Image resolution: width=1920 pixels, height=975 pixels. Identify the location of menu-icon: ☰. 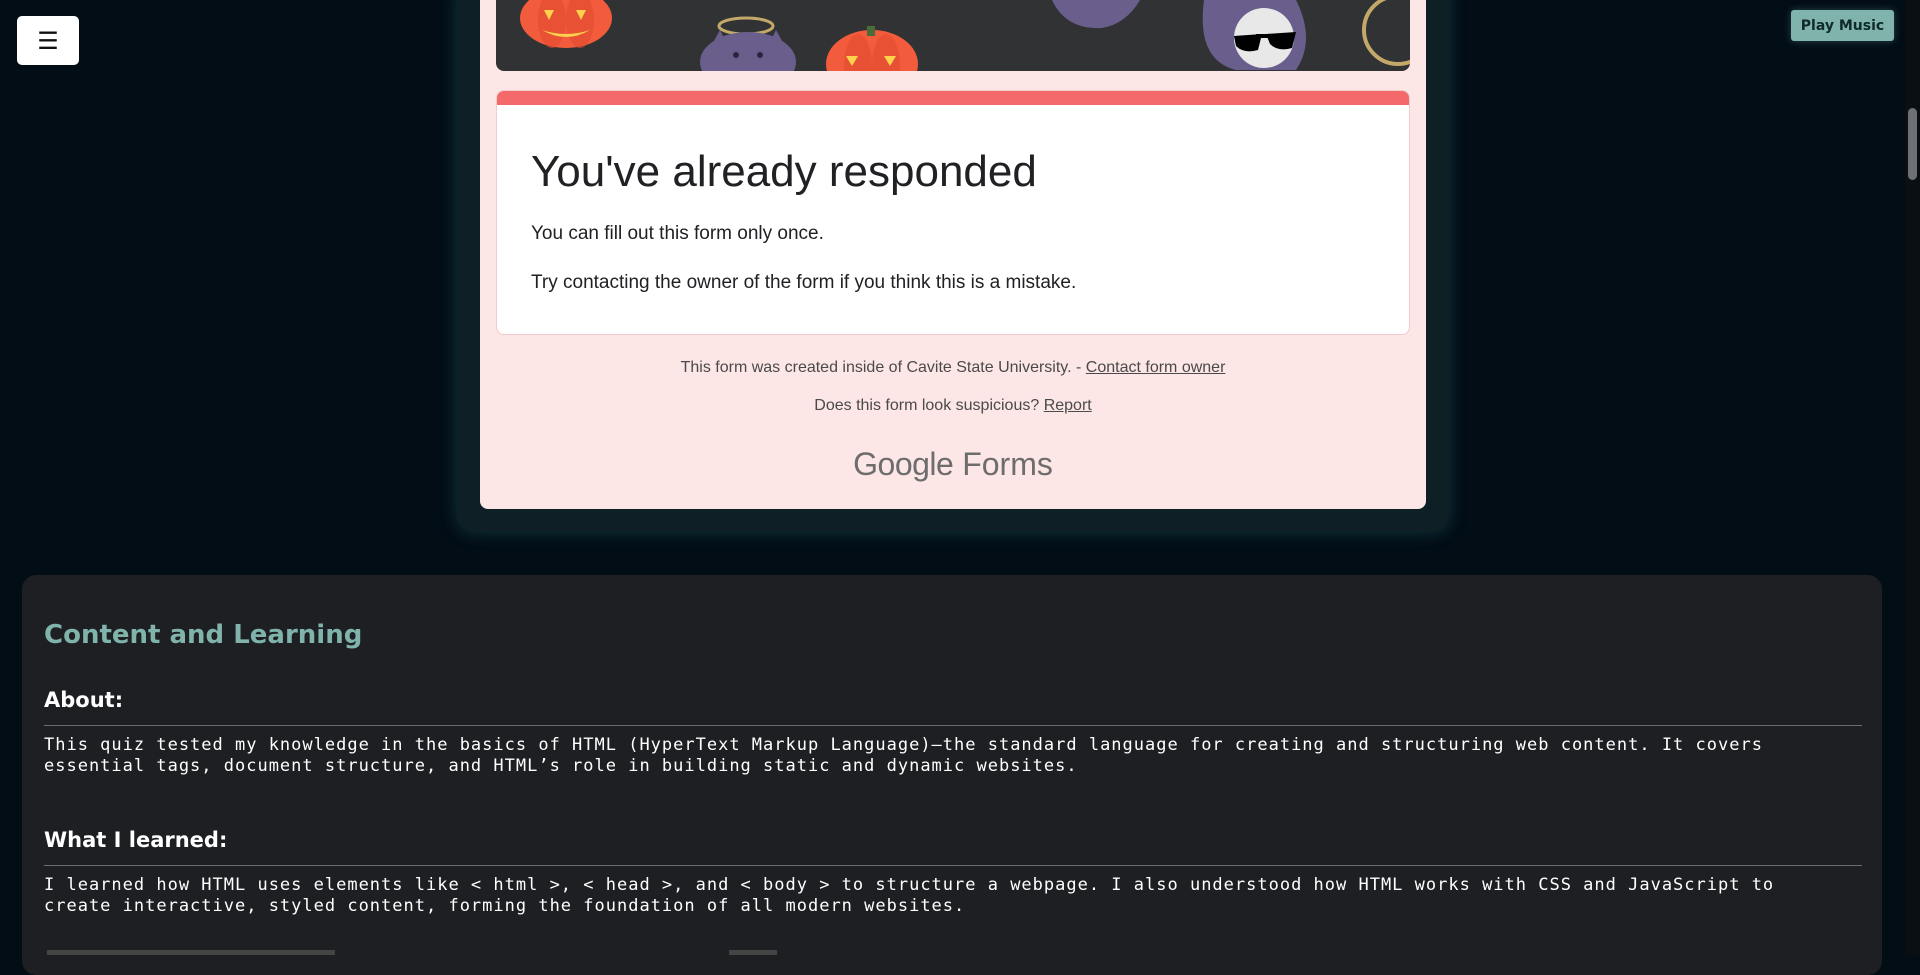
(48, 40).